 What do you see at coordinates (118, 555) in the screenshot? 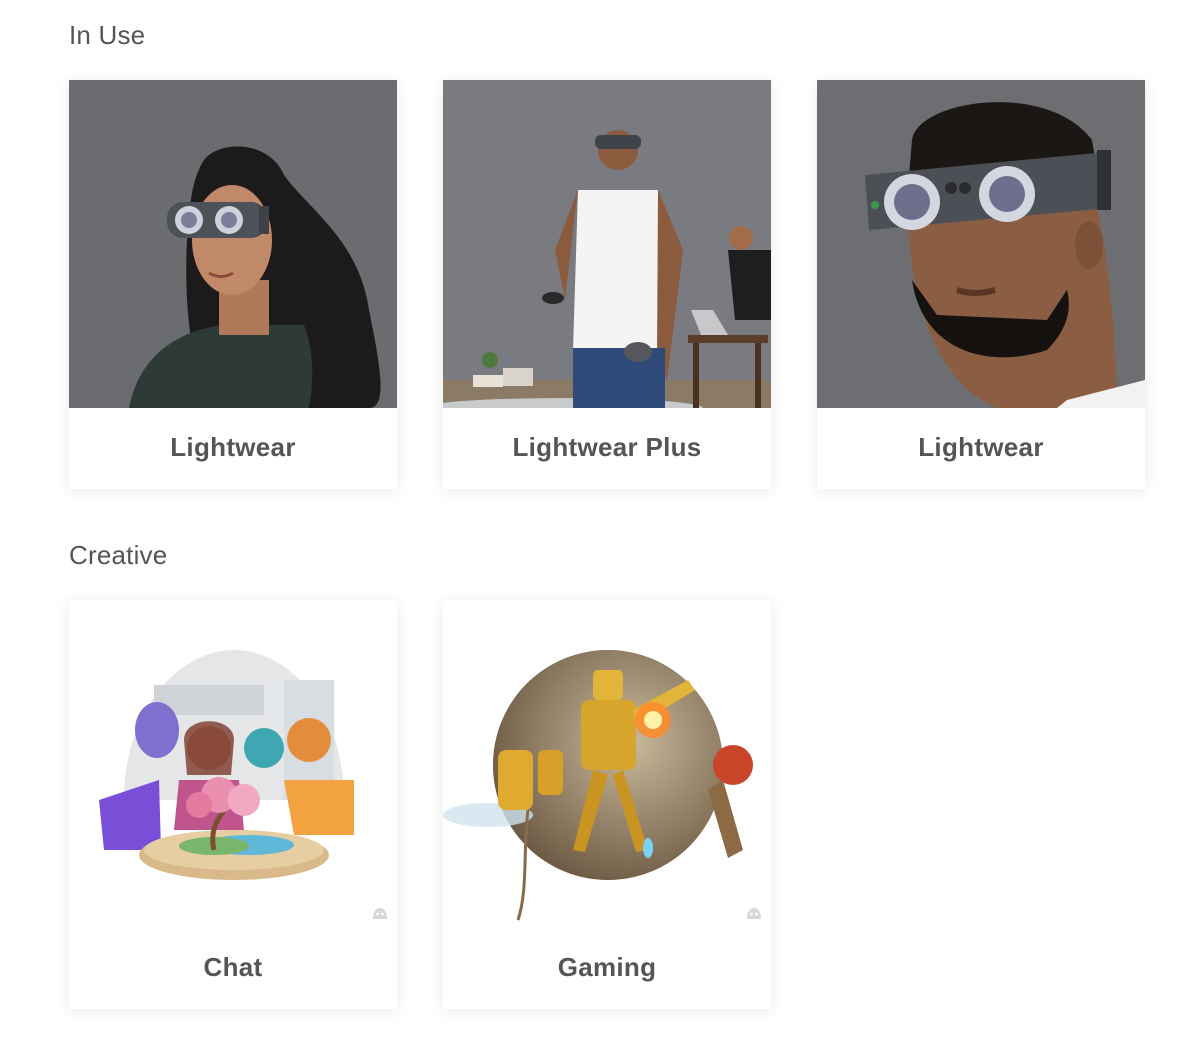
I see `section-title-creative: Creative` at bounding box center [118, 555].